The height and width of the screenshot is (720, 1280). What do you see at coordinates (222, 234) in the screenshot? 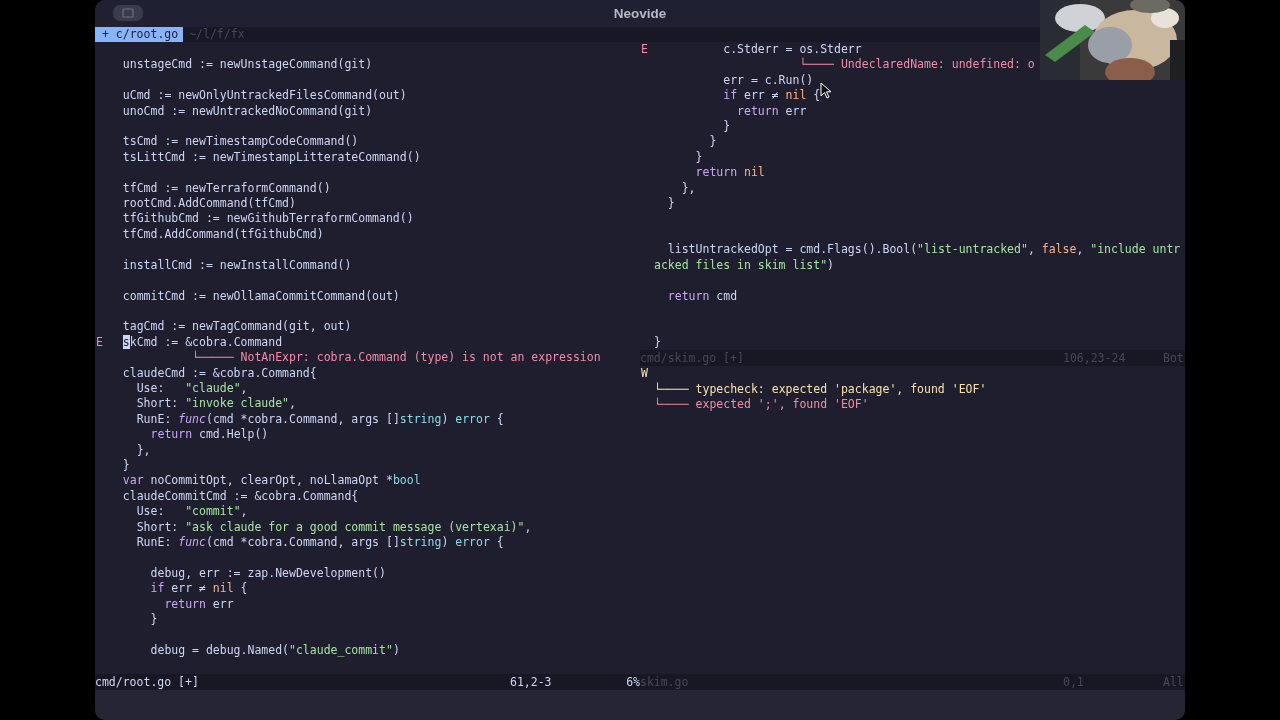
I see `code-line: tfCmd.AddCommand(tfGithubCmd)` at bounding box center [222, 234].